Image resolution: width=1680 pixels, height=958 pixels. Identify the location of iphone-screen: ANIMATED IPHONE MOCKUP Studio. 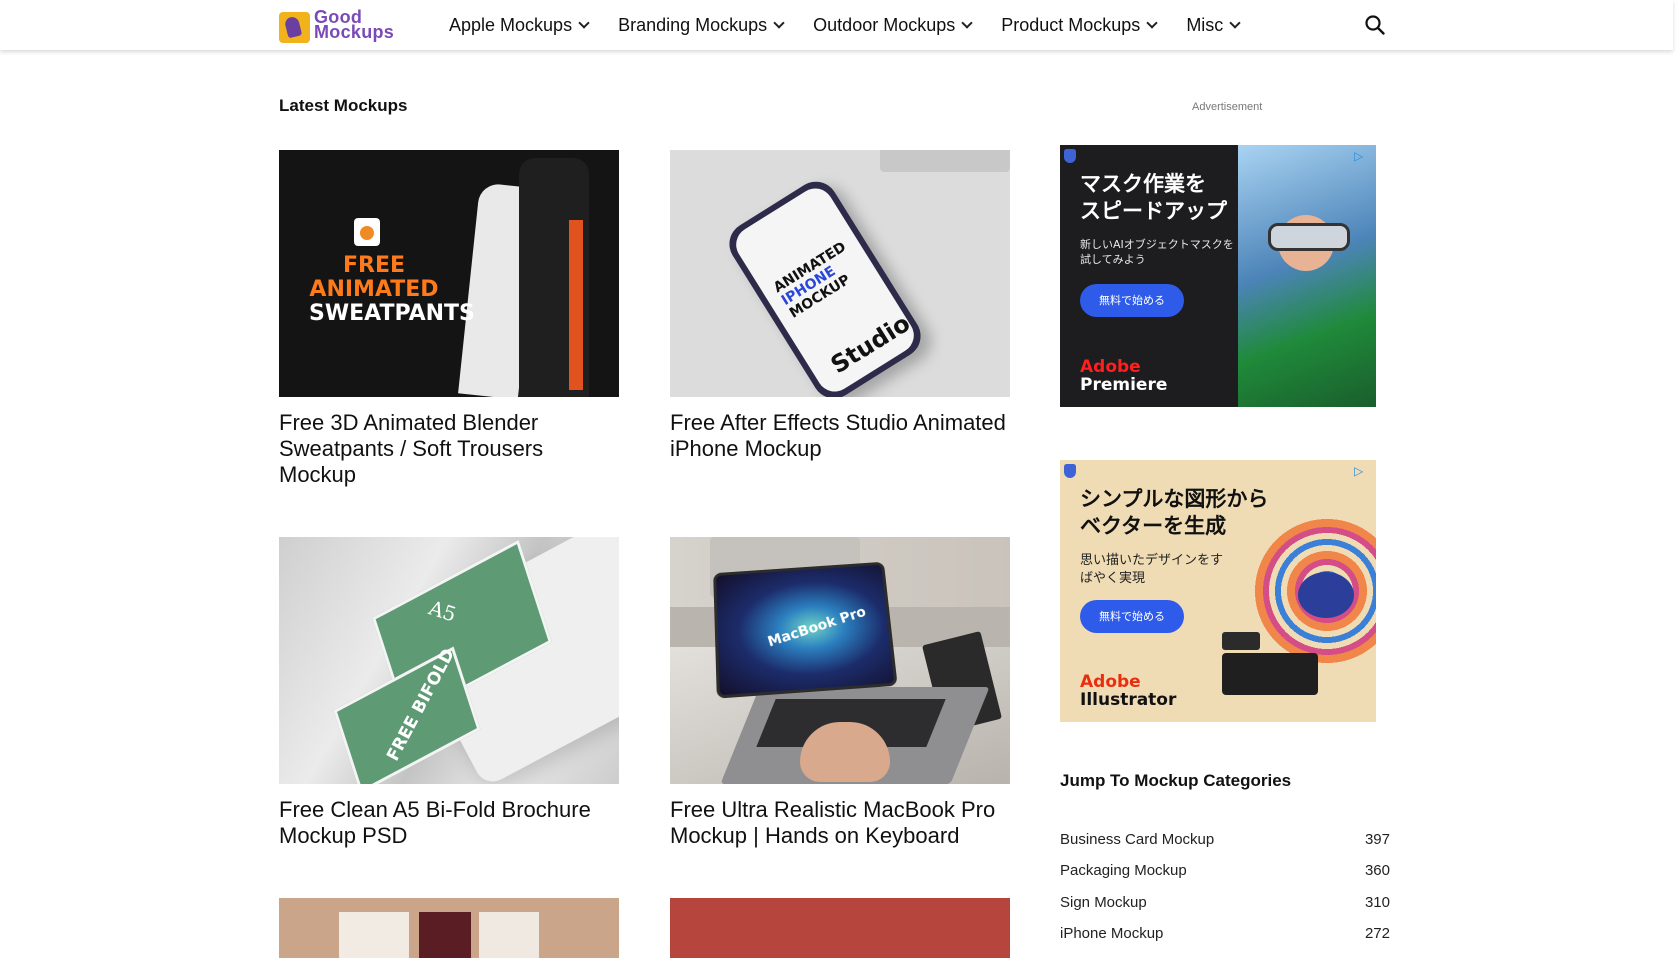
(824, 289).